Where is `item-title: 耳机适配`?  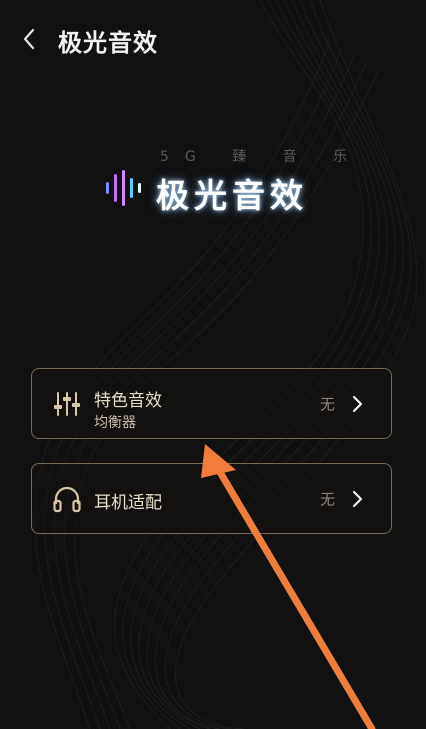
item-title: 耳机适配 is located at coordinates (128, 503).